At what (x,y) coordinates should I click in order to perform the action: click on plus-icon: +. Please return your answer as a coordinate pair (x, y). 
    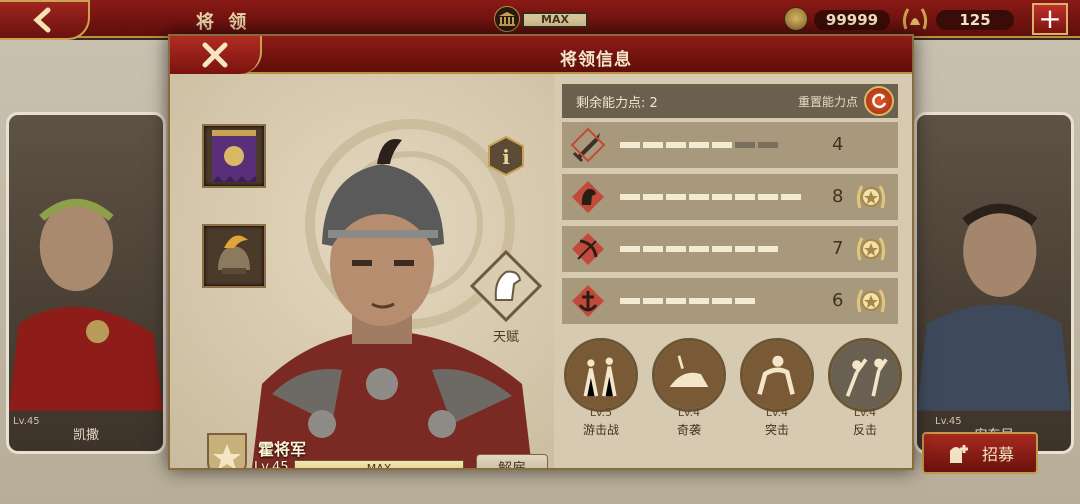
    Looking at the image, I should click on (1050, 18).